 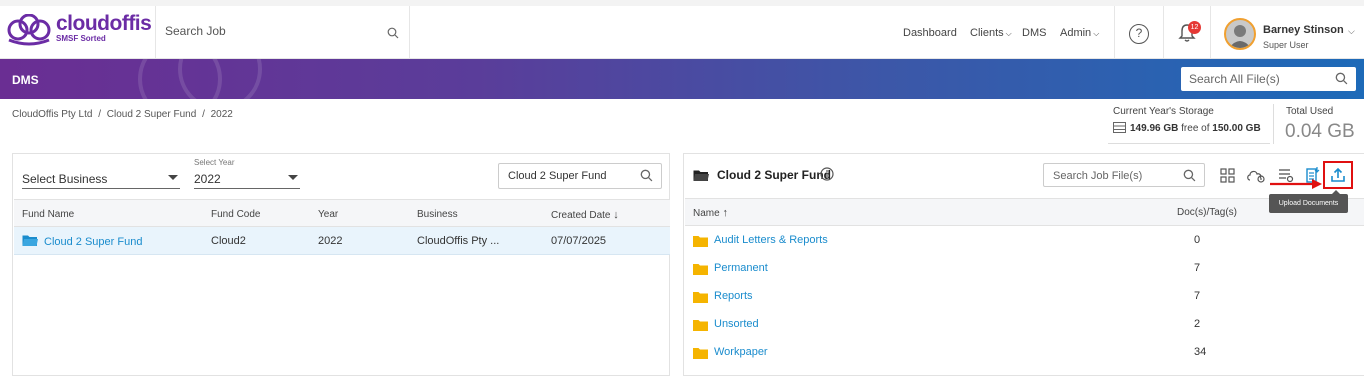 I want to click on logo-icon, so click(x=29, y=30).